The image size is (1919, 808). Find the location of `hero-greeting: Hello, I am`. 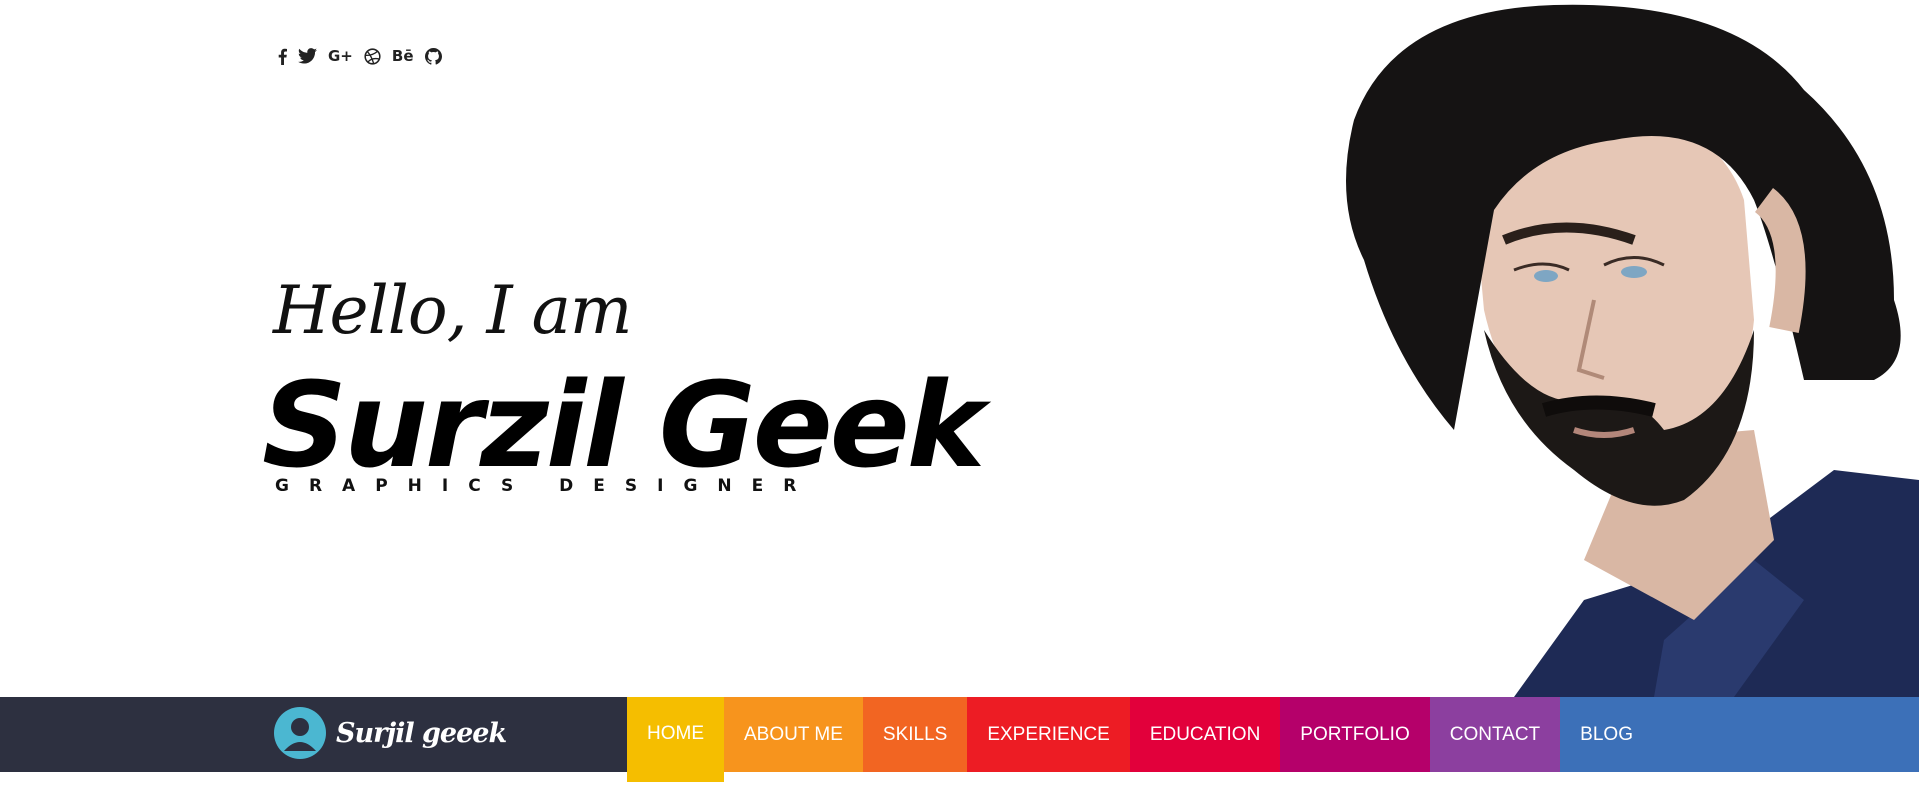

hero-greeting: Hello, I am is located at coordinates (453, 310).